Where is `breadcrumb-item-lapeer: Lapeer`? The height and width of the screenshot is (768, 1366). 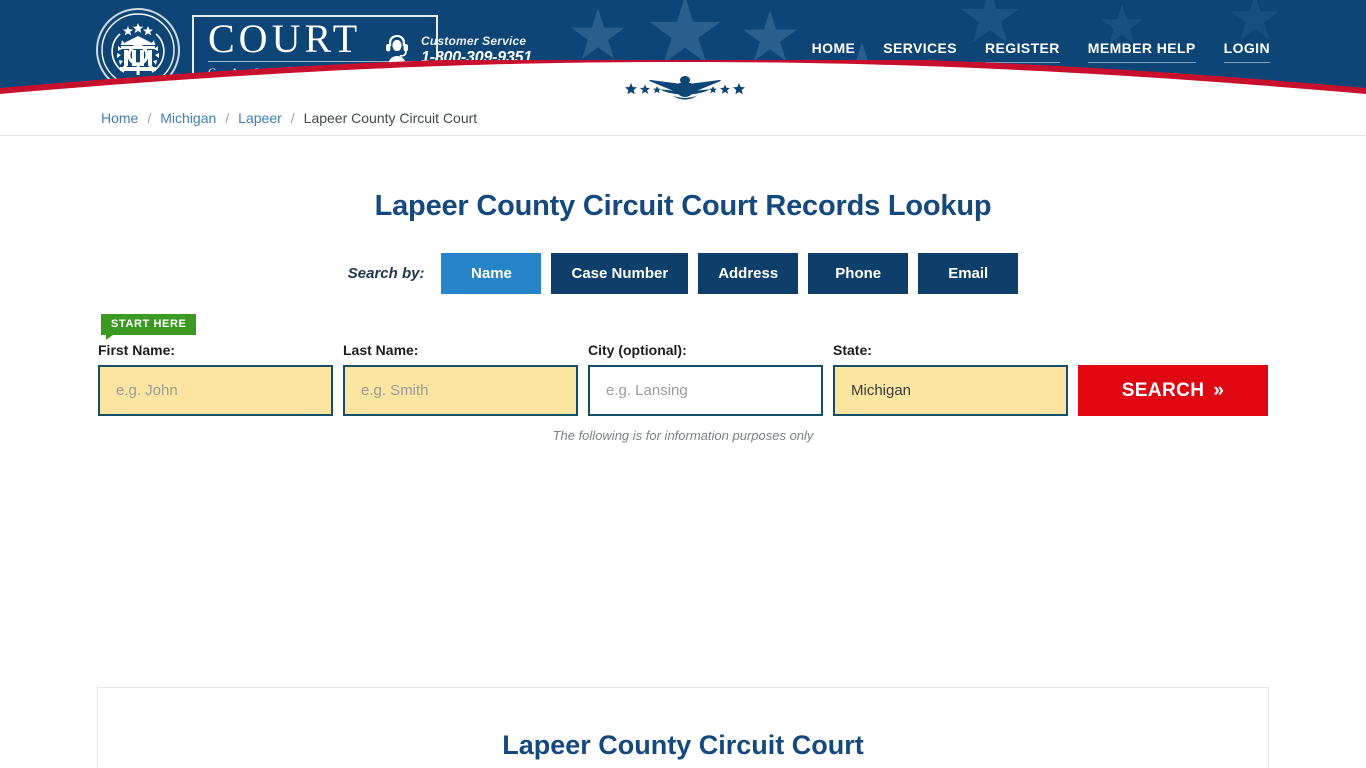 breadcrumb-item-lapeer: Lapeer is located at coordinates (260, 118).